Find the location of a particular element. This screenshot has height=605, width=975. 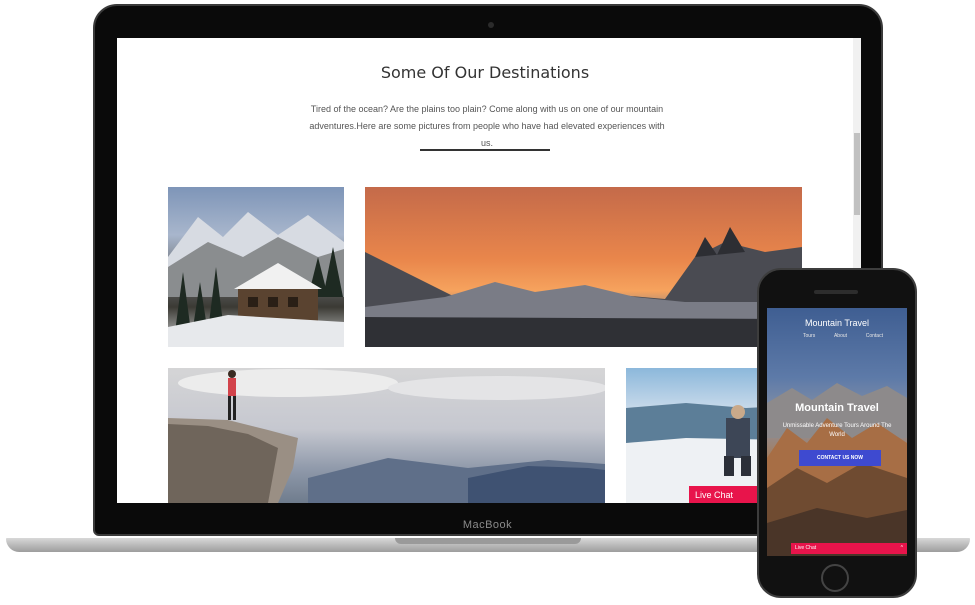

mobile-live-chat-label: Live Chat is located at coordinates (806, 548).